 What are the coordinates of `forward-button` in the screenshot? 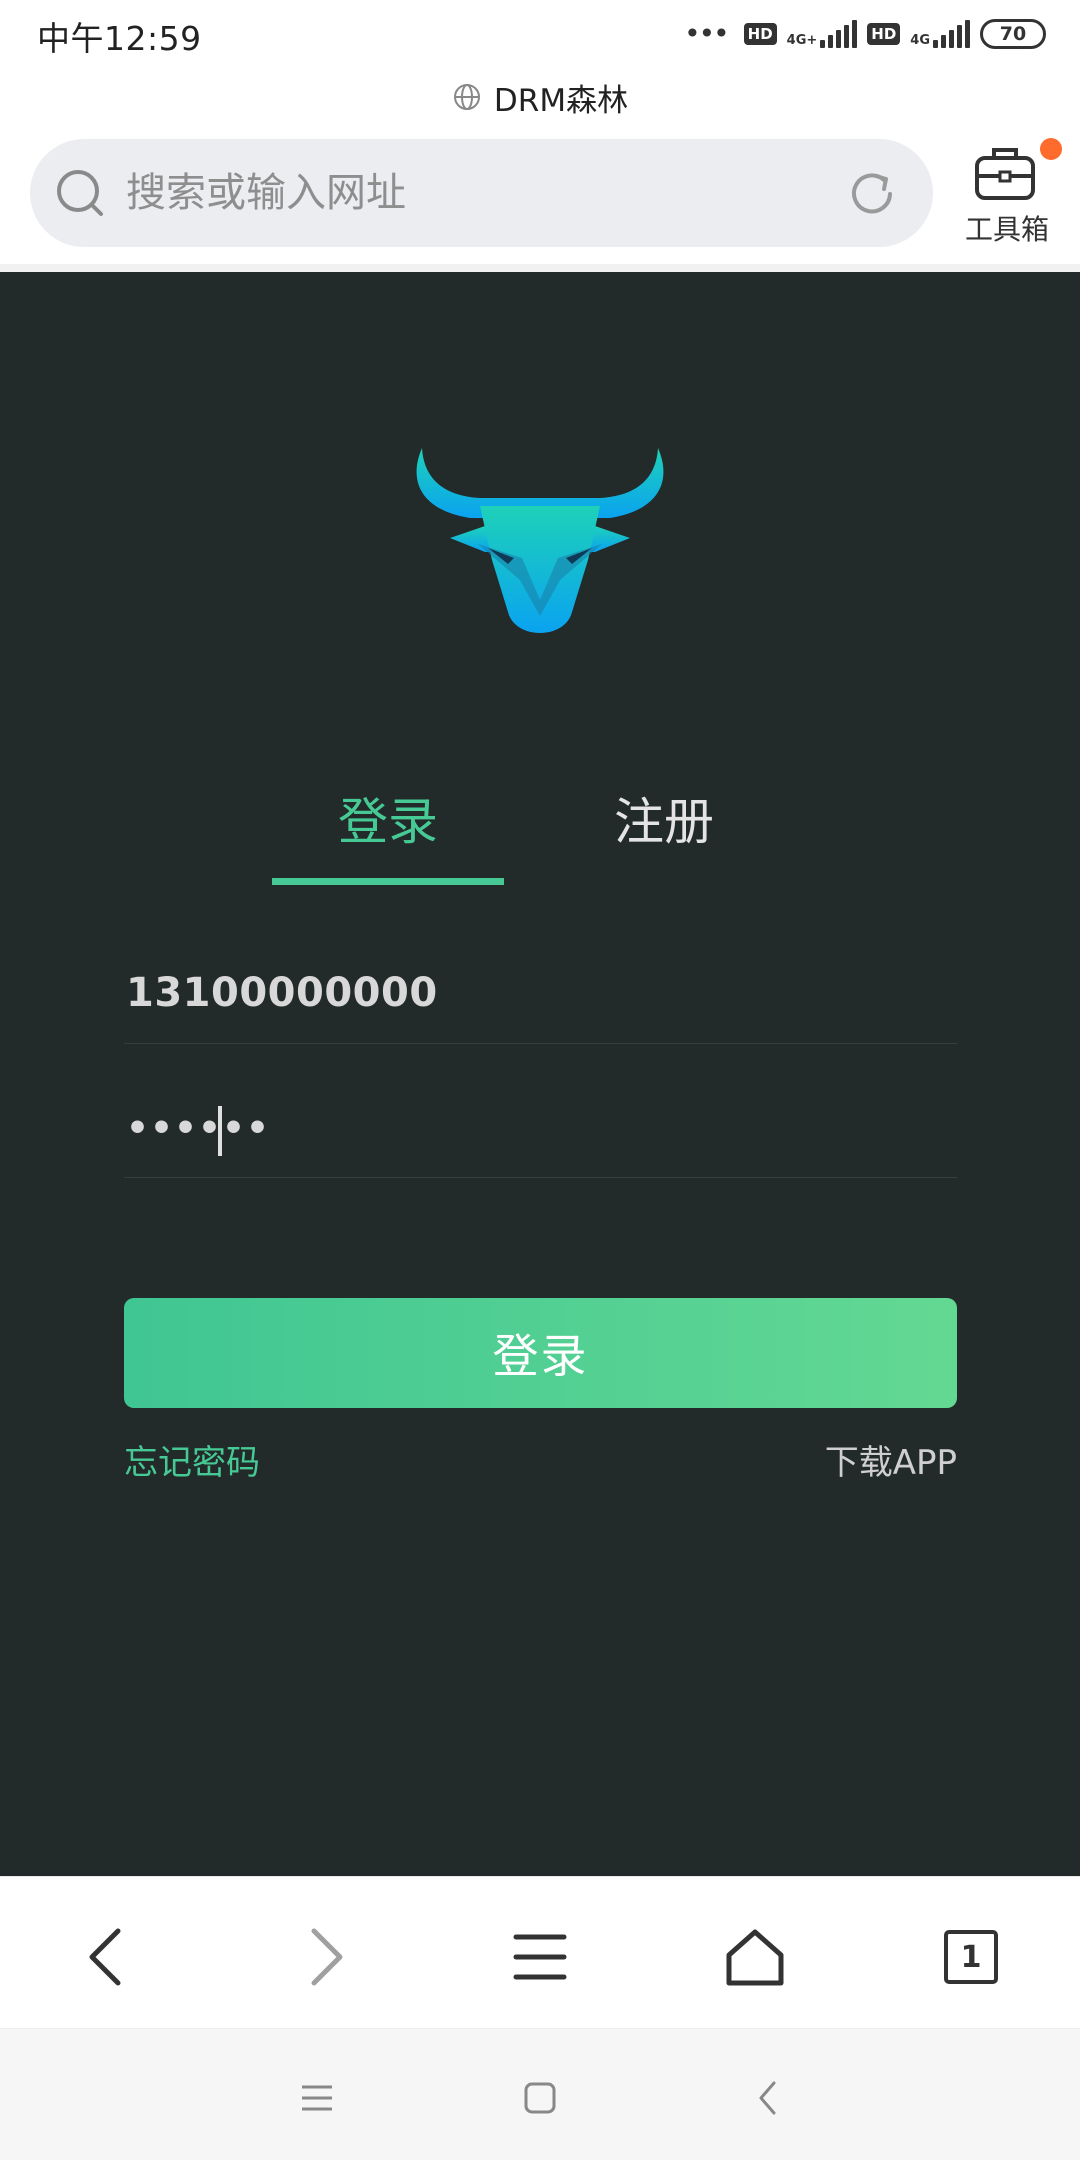 It's located at (325, 1957).